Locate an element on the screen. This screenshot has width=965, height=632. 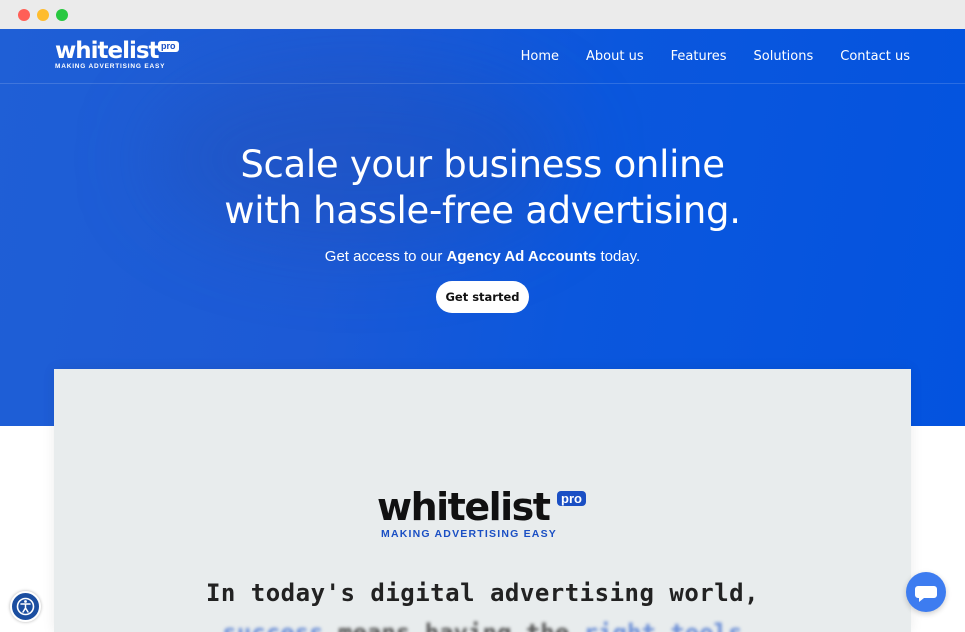
site-logo: whitelist pro MAKING ADVERTISING EASY is located at coordinates (117, 54).